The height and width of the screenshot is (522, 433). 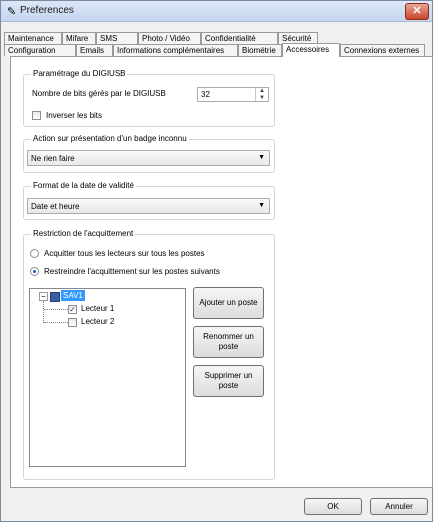 I want to click on badge-action-select: Ne rien faire ▼, so click(x=148, y=158).